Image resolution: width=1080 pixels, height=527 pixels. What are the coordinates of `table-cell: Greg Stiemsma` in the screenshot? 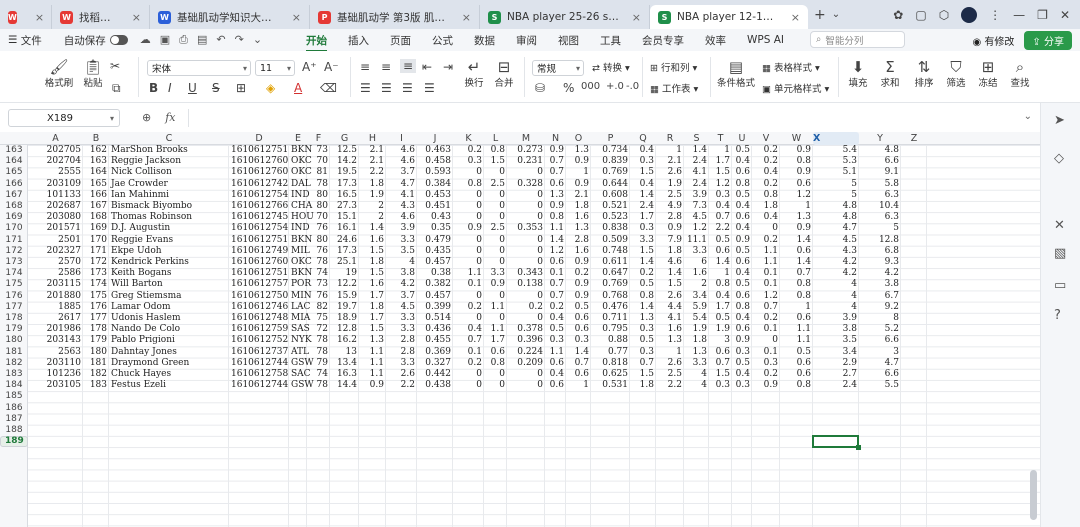 It's located at (169, 296).